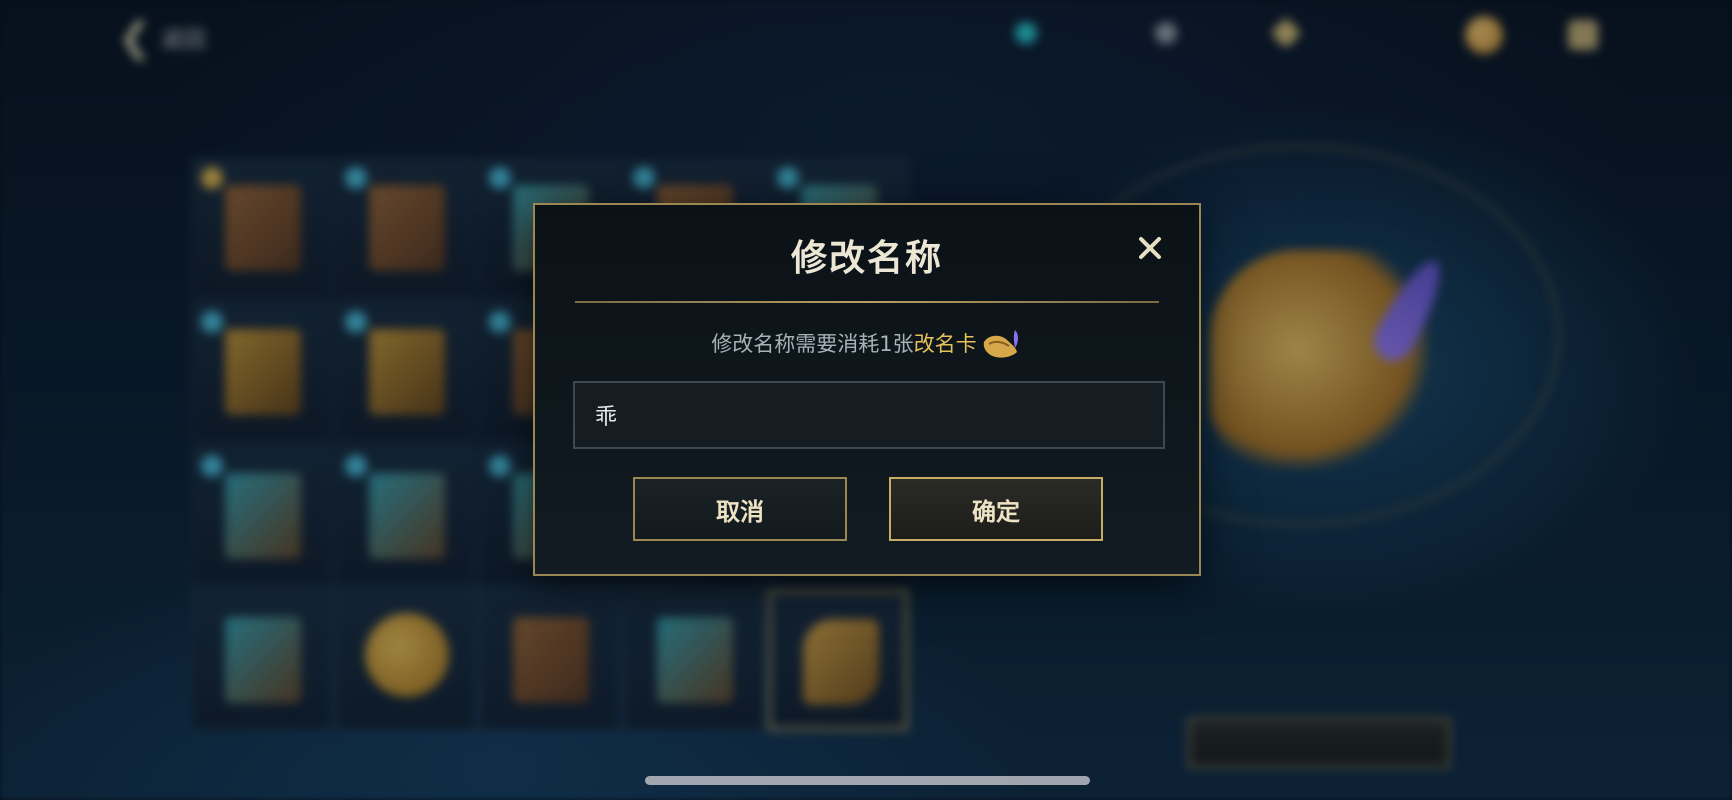 This screenshot has width=1732, height=800. Describe the element at coordinates (867, 302) in the screenshot. I see `dialog-divider` at that location.